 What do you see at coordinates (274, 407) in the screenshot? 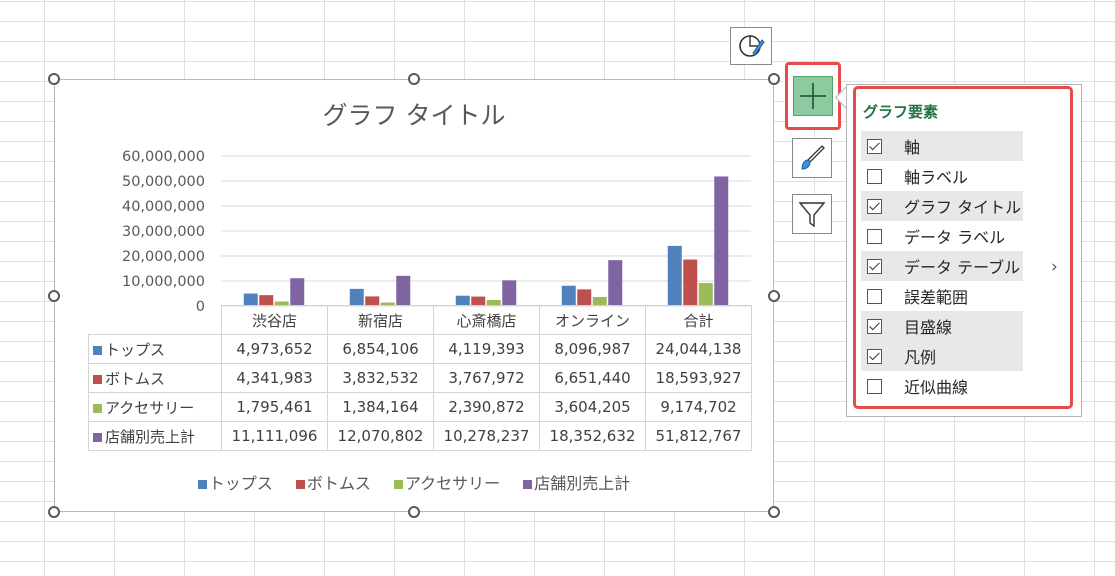
I see `data-cell: 1,795,461` at bounding box center [274, 407].